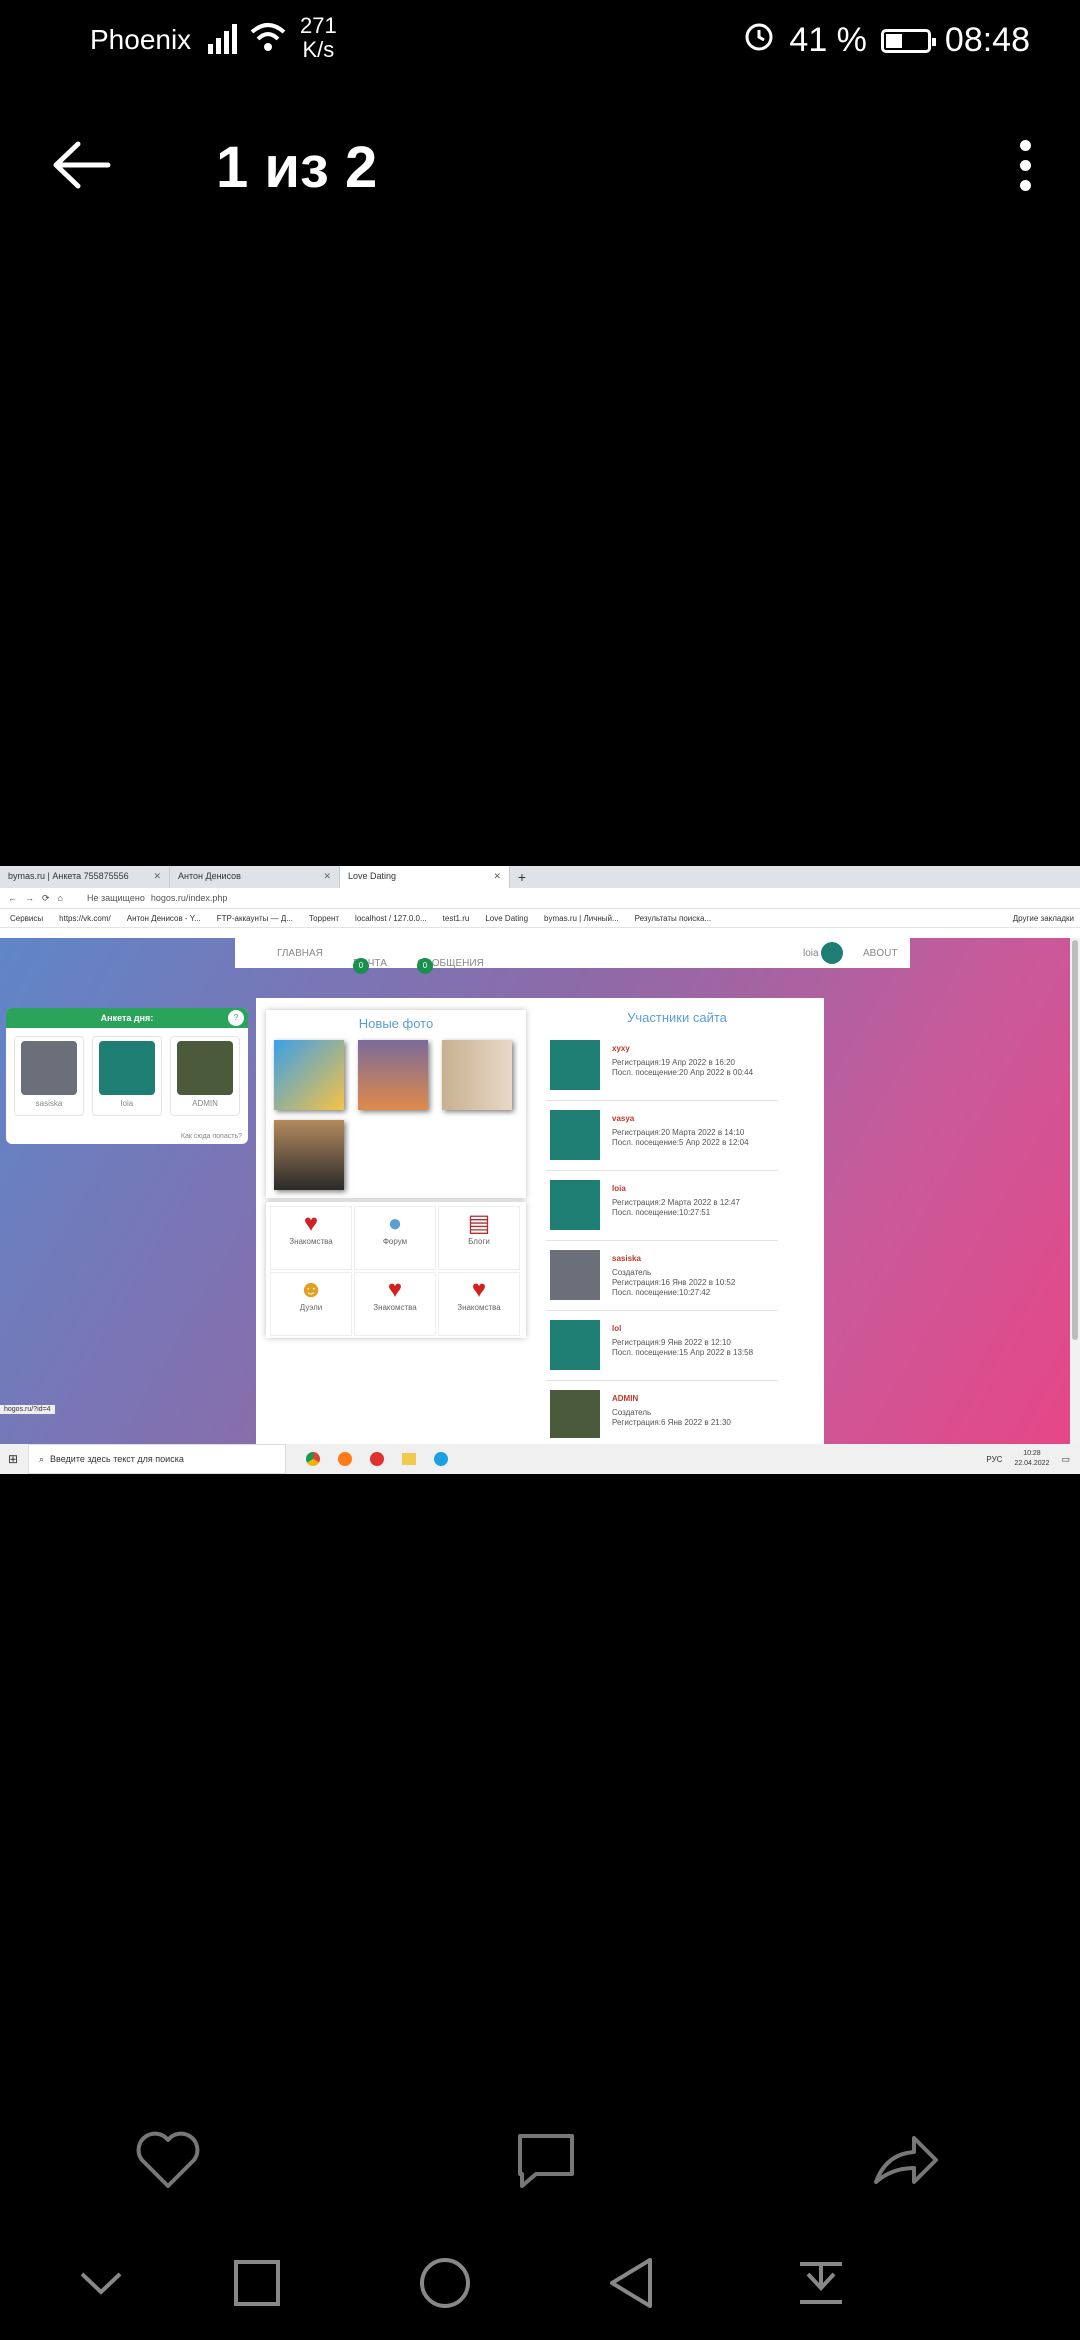 This screenshot has width=1080, height=2340. What do you see at coordinates (127, 1018) in the screenshot?
I see `profile-day-title: Анкета дня:` at bounding box center [127, 1018].